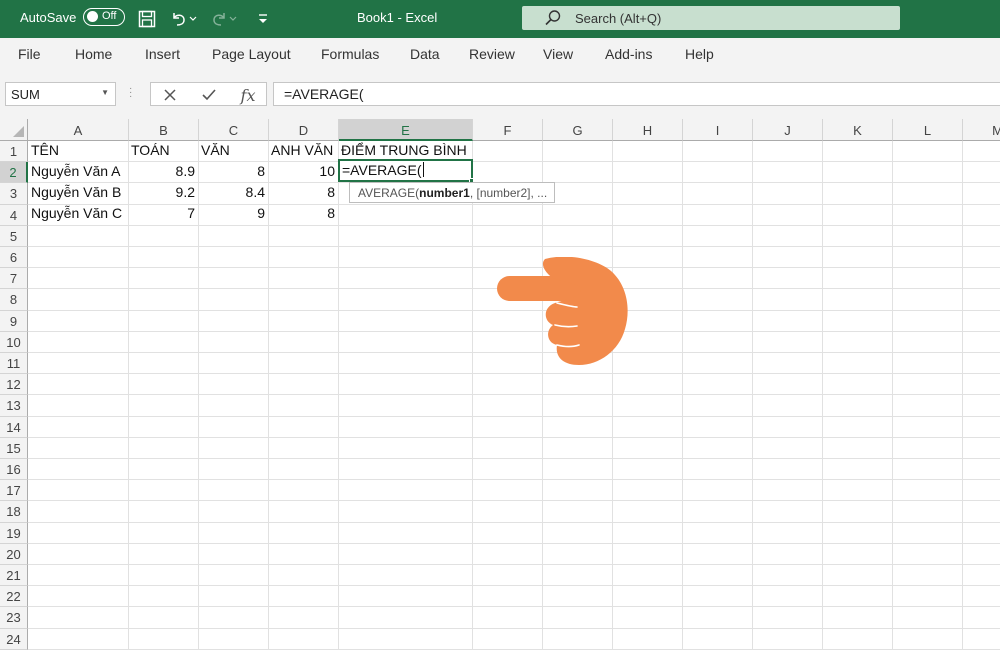 The width and height of the screenshot is (1000, 650). Describe the element at coordinates (303, 171) in the screenshot. I see `cell-d2: 10` at that location.